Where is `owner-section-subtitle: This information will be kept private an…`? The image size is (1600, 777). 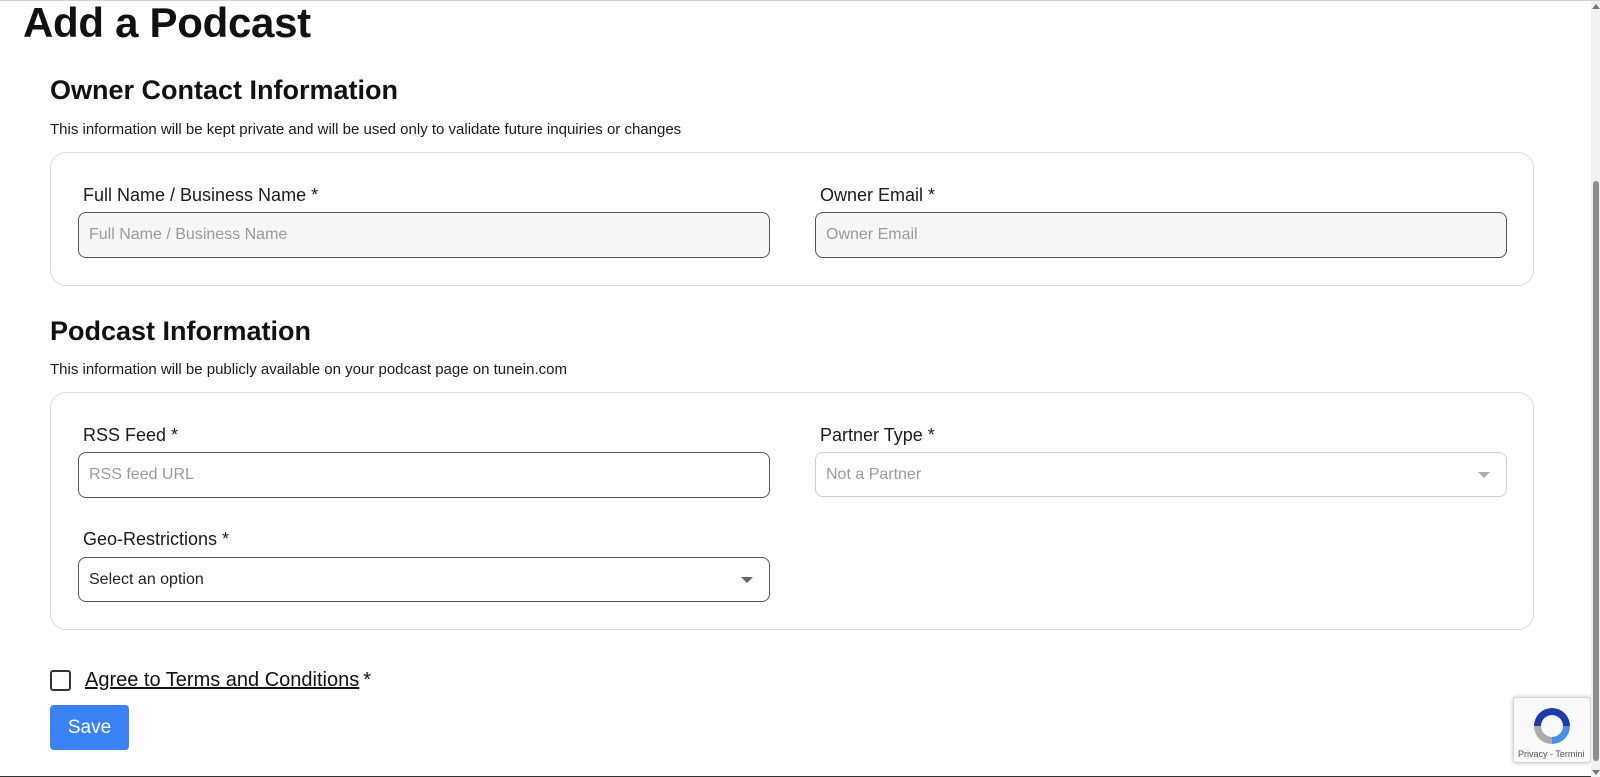 owner-section-subtitle: This information will be kept private an… is located at coordinates (366, 129).